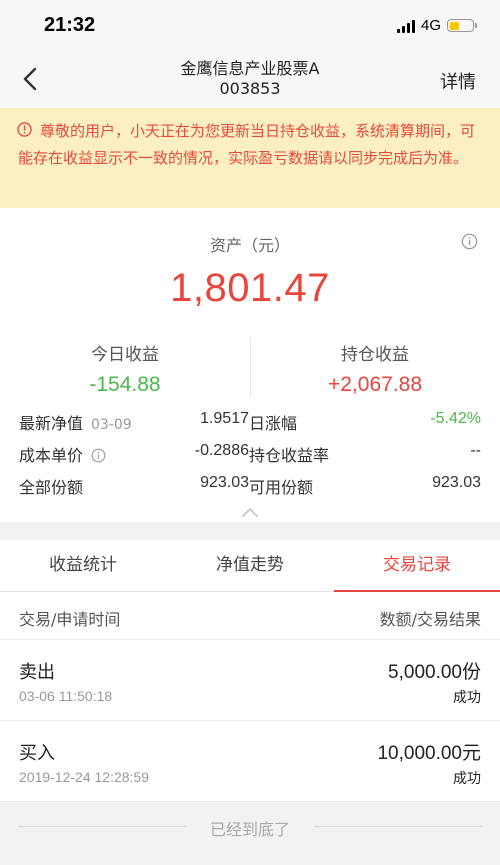 Image resolution: width=500 pixels, height=865 pixels. What do you see at coordinates (37, 672) in the screenshot?
I see `record-type: 卖出` at bounding box center [37, 672].